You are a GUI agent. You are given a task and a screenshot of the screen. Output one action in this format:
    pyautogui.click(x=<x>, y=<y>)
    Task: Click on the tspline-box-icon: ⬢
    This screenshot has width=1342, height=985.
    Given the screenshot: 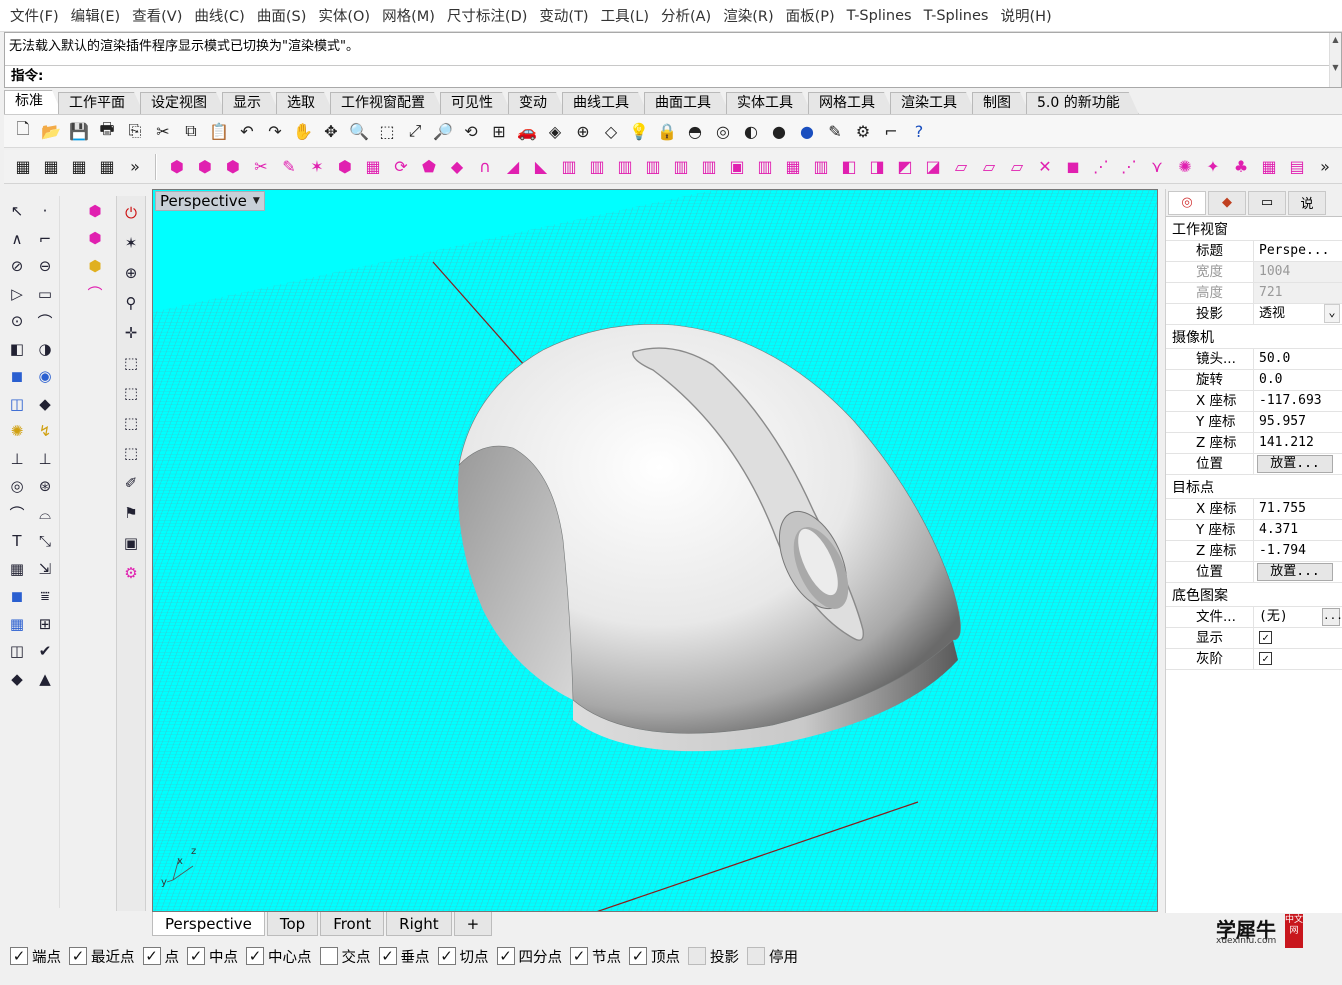 What is the action you would take?
    pyautogui.click(x=95, y=211)
    